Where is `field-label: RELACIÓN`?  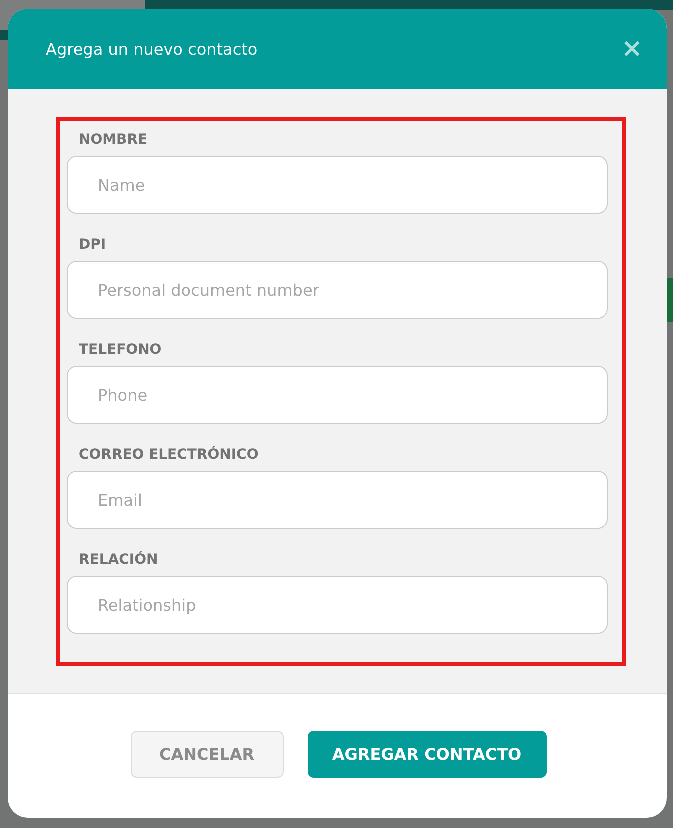
field-label: RELACIÓN is located at coordinates (119, 560).